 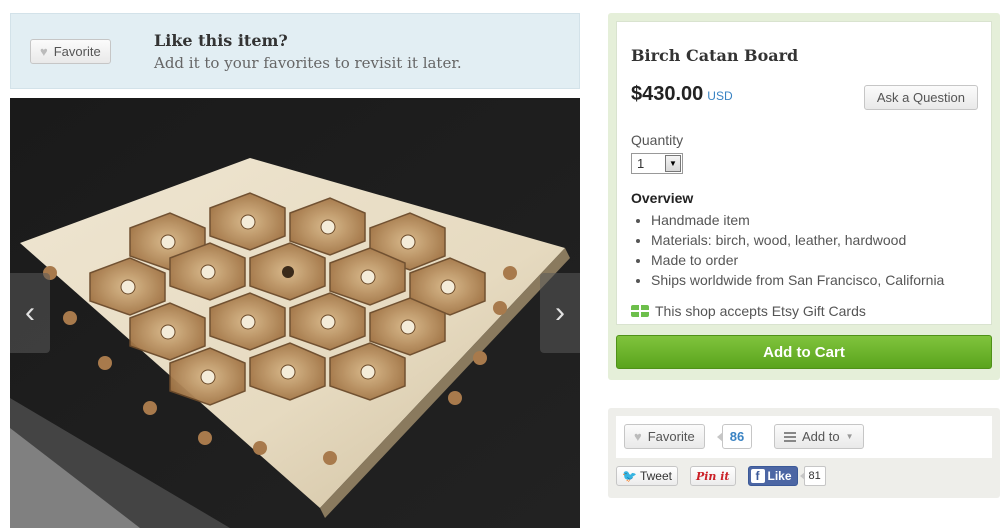 I want to click on pinterest-button: Pin it, so click(x=712, y=476).